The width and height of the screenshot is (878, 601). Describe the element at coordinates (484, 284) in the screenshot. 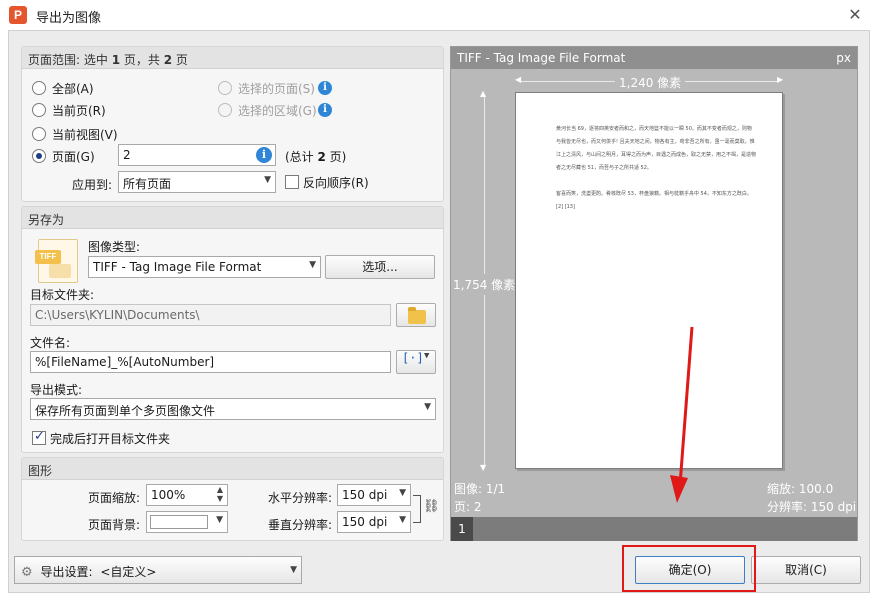

I see `height-label: 1,754 像素` at that location.